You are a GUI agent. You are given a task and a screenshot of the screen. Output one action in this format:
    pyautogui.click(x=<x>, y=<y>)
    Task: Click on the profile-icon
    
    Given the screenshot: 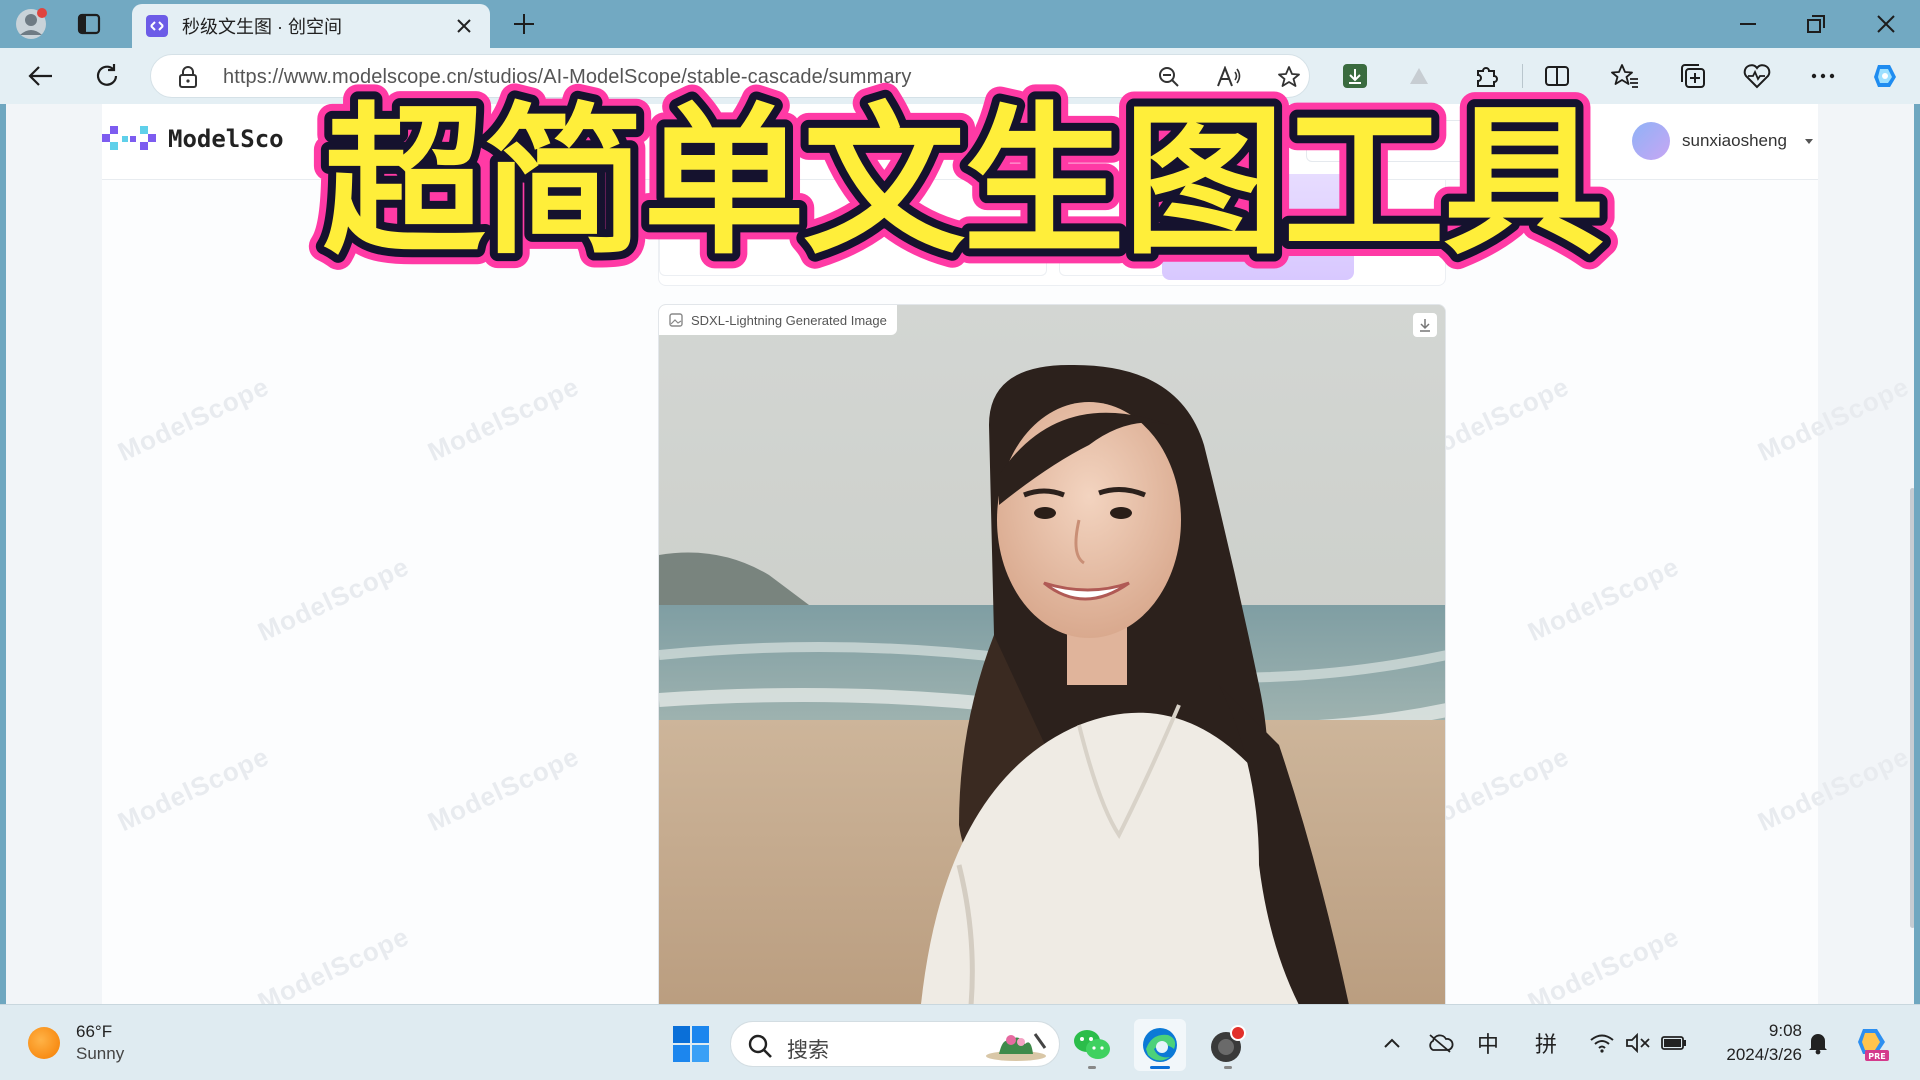 What is the action you would take?
    pyautogui.click(x=31, y=23)
    